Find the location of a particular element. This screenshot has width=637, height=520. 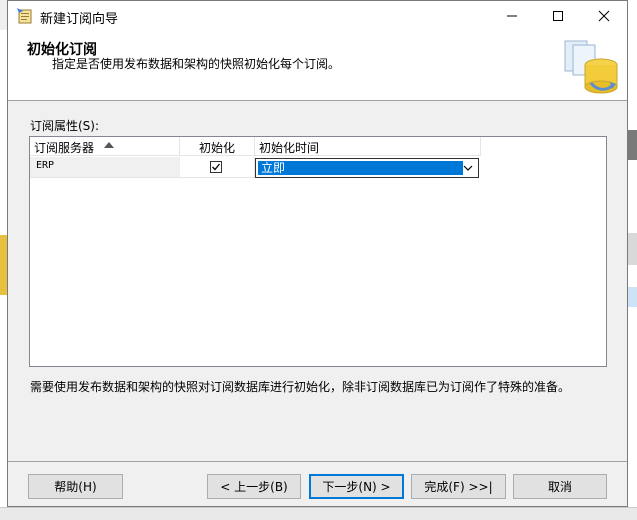

next-button: 下一步(N) > is located at coordinates (356, 486).